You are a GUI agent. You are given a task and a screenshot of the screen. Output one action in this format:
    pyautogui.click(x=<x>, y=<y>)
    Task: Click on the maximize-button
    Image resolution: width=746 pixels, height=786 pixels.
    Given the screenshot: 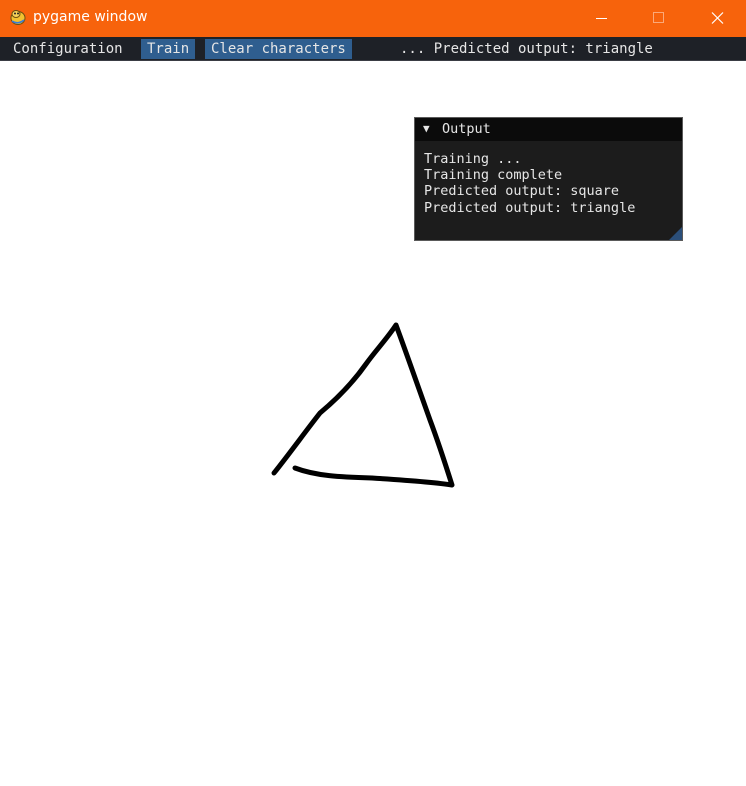 What is the action you would take?
    pyautogui.click(x=659, y=18)
    